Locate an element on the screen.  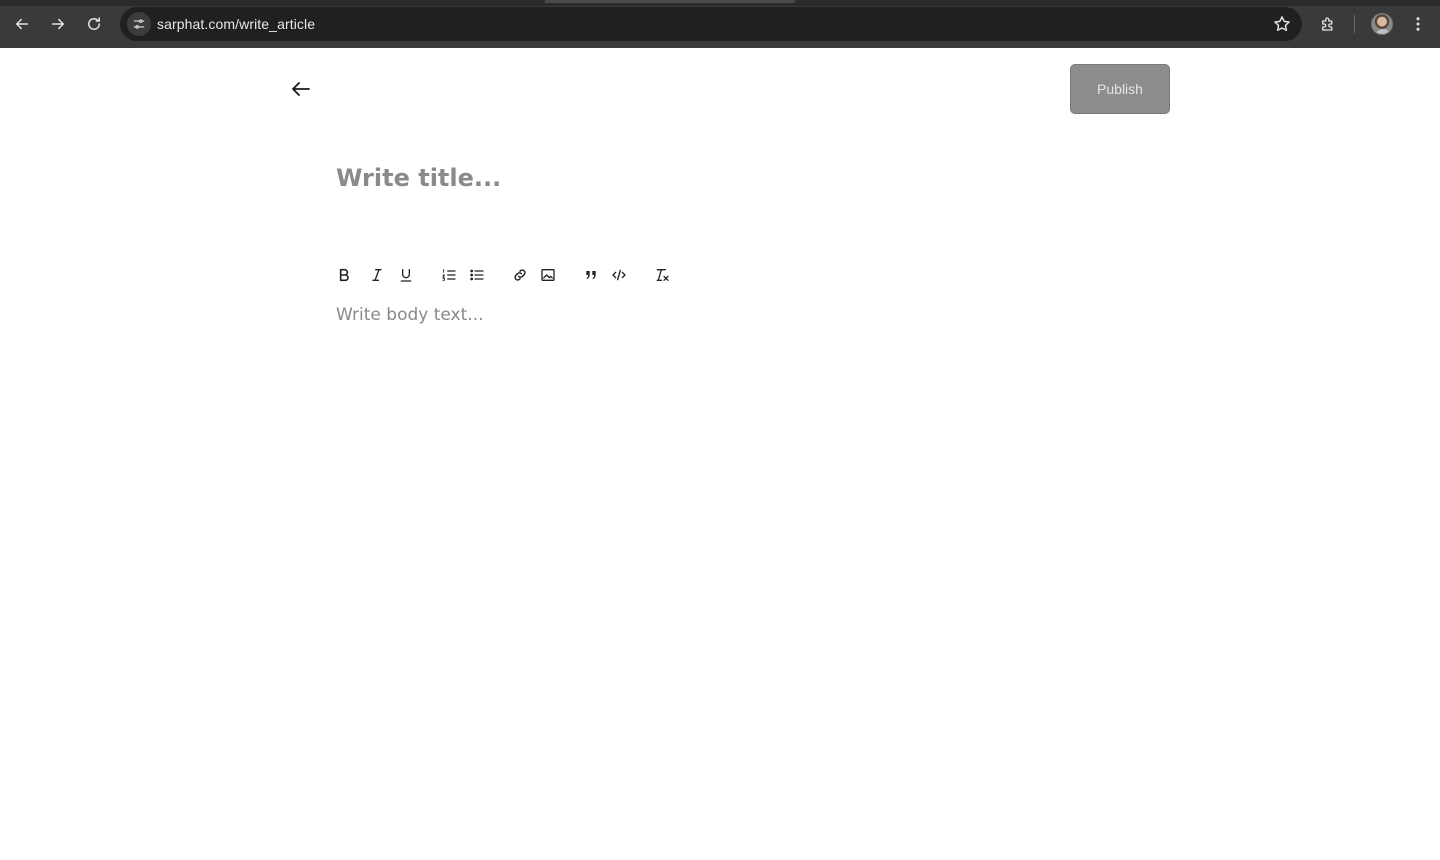
ordered-list-icon is located at coordinates (449, 275).